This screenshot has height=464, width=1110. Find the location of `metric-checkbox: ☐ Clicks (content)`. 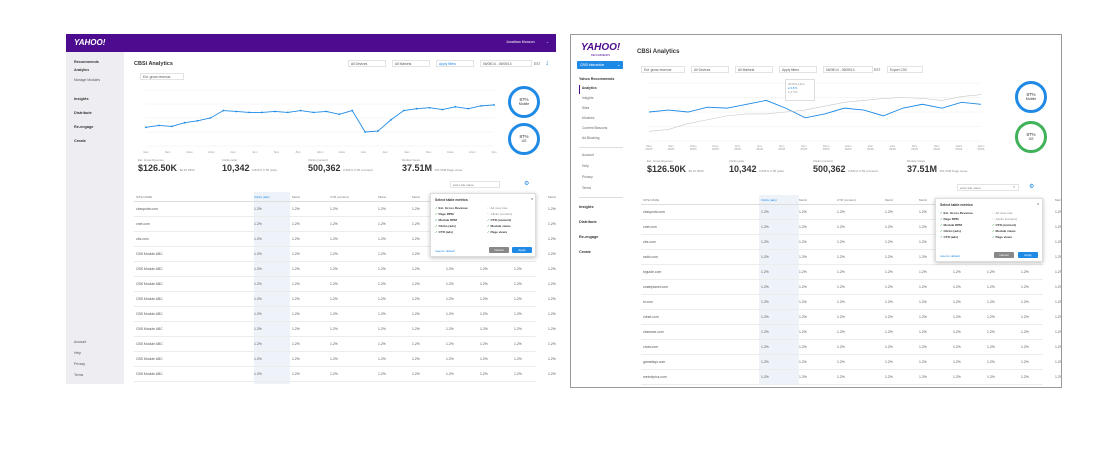

metric-checkbox: ☐ Clicks (content) is located at coordinates (1004, 219).